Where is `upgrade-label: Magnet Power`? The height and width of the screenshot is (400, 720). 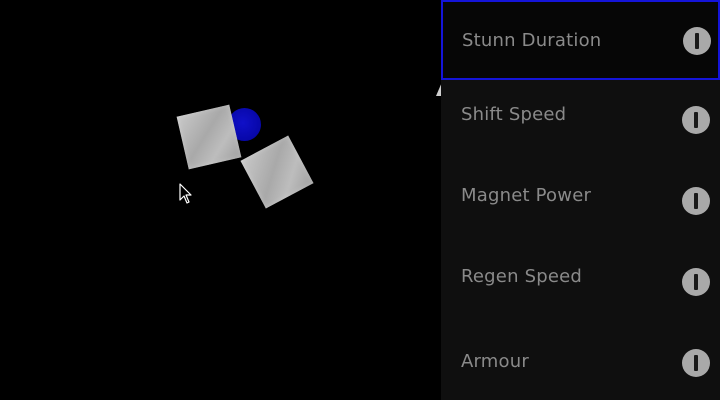 upgrade-label: Magnet Power is located at coordinates (526, 195).